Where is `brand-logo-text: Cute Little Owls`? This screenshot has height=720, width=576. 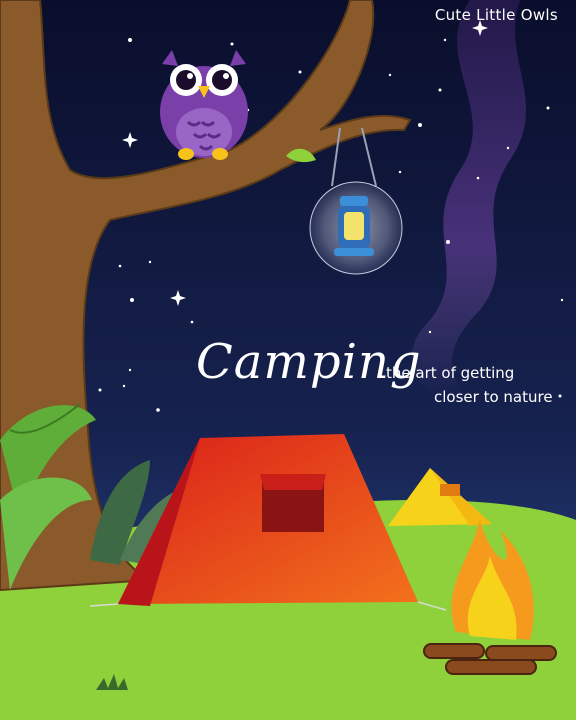 brand-logo-text: Cute Little Owls is located at coordinates (496, 15).